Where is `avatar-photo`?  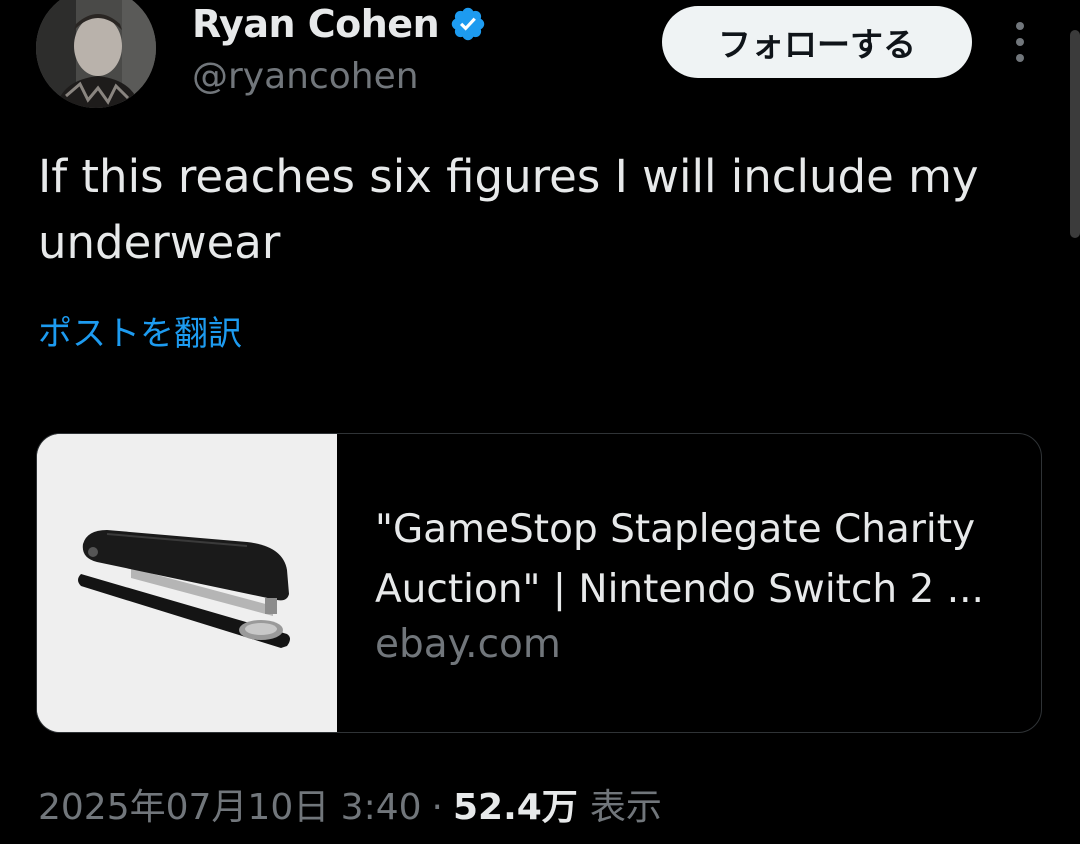 avatar-photo is located at coordinates (96, 54).